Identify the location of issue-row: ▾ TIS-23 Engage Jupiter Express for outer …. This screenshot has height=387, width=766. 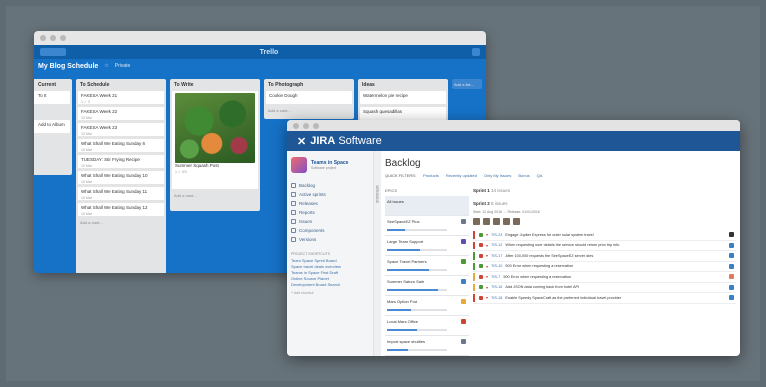
(604, 235).